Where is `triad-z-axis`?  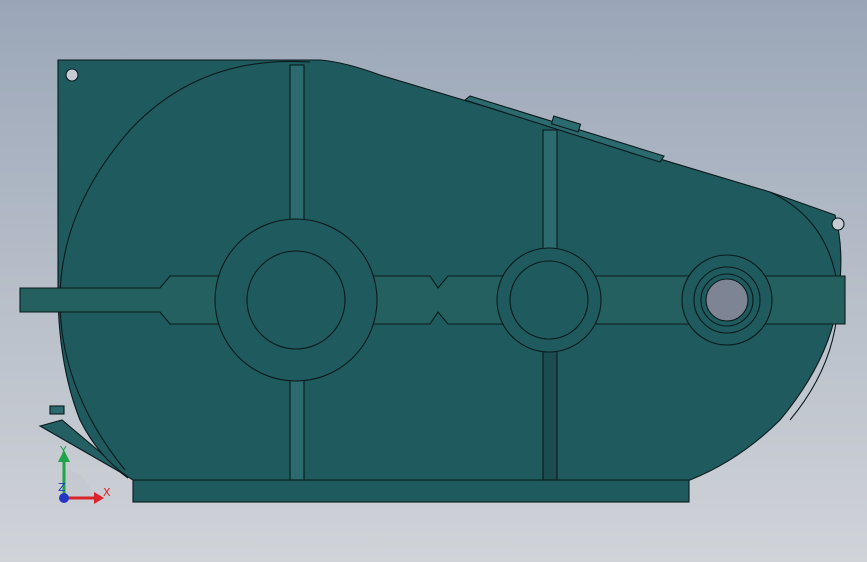 triad-z-axis is located at coordinates (64, 498).